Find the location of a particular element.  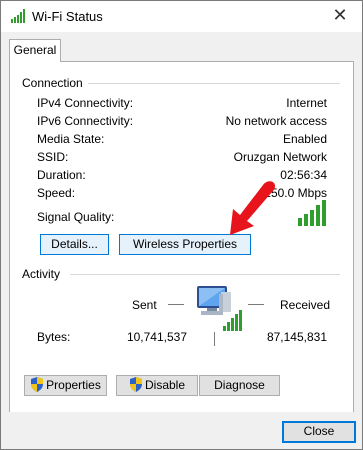

disable-button-label: Disable is located at coordinates (165, 385).